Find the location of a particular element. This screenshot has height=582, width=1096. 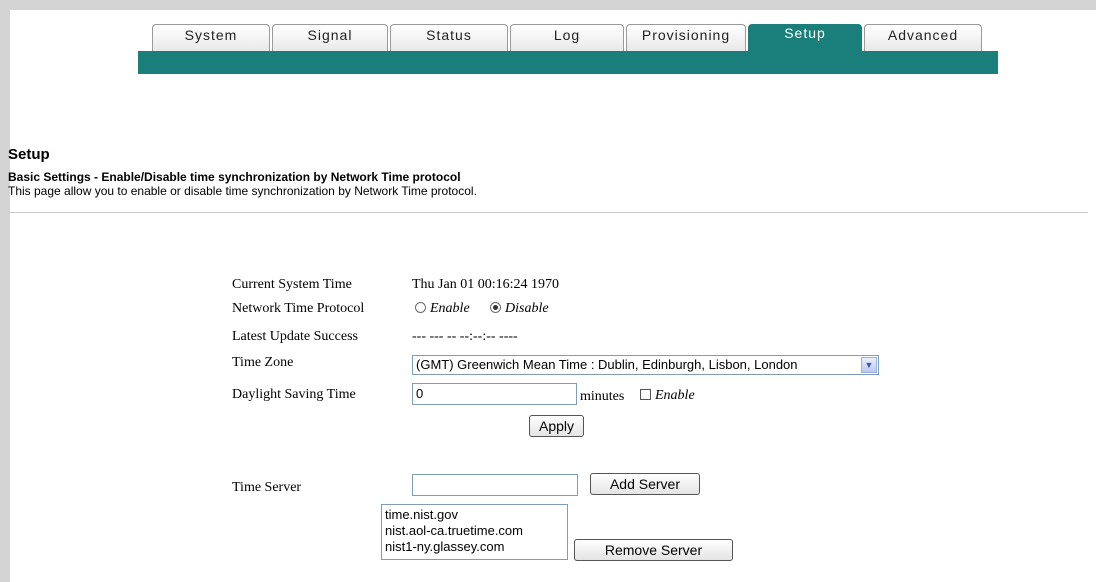

ntp-disable-option: Disable is located at coordinates (519, 309).